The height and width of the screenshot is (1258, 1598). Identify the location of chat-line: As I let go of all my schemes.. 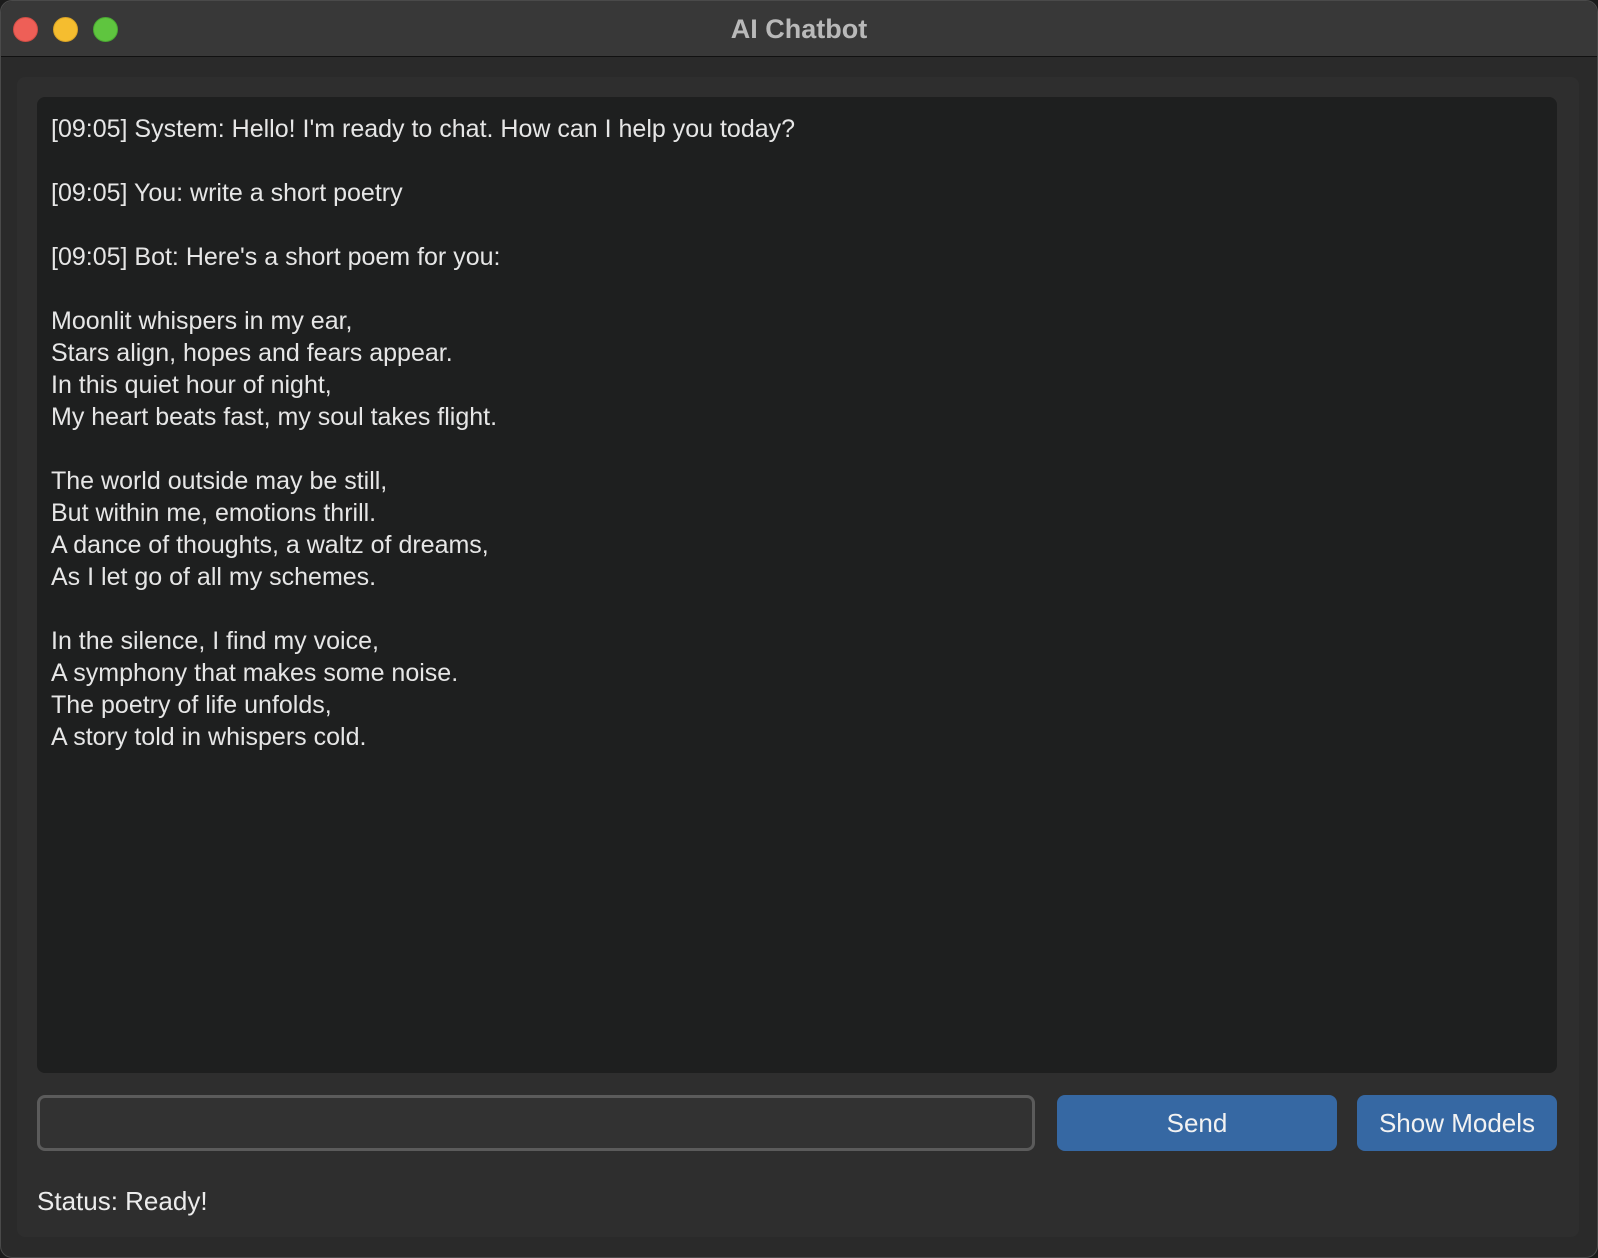
(214, 577).